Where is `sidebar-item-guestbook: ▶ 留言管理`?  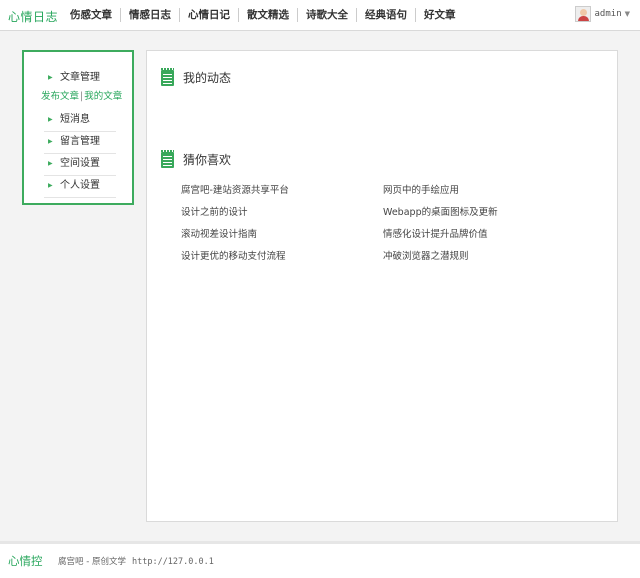 sidebar-item-guestbook: ▶ 留言管理 is located at coordinates (80, 143).